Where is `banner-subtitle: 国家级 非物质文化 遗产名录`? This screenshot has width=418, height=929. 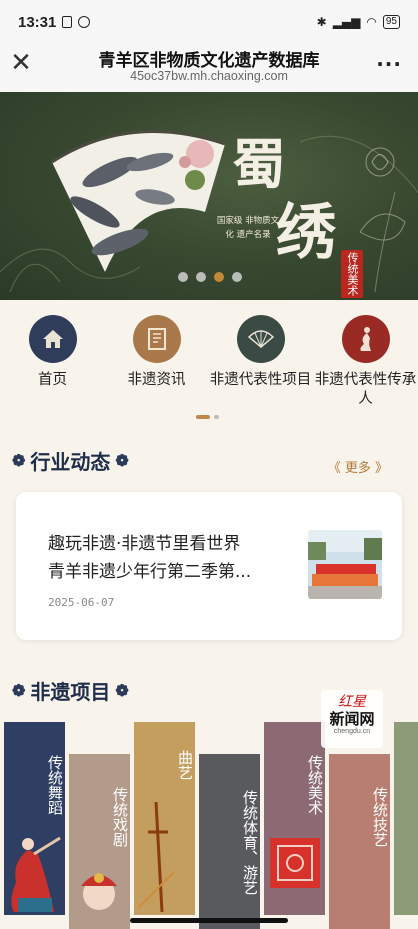 banner-subtitle: 国家级 非物质文化 遗产名录 is located at coordinates (248, 228).